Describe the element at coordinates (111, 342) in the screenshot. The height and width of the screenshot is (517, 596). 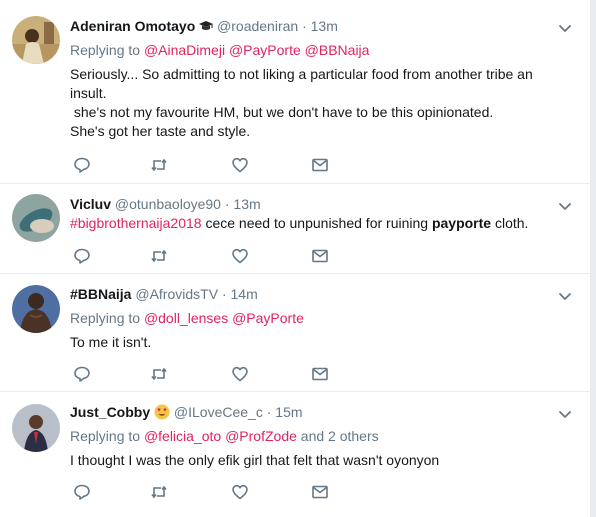
I see `tweet-text: To me it isn't.` at that location.